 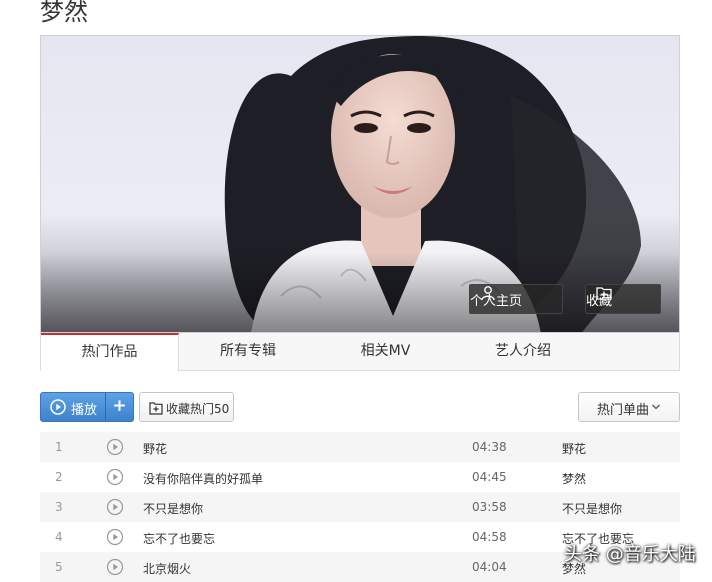 What do you see at coordinates (59, 507) in the screenshot?
I see `song-index: 3` at bounding box center [59, 507].